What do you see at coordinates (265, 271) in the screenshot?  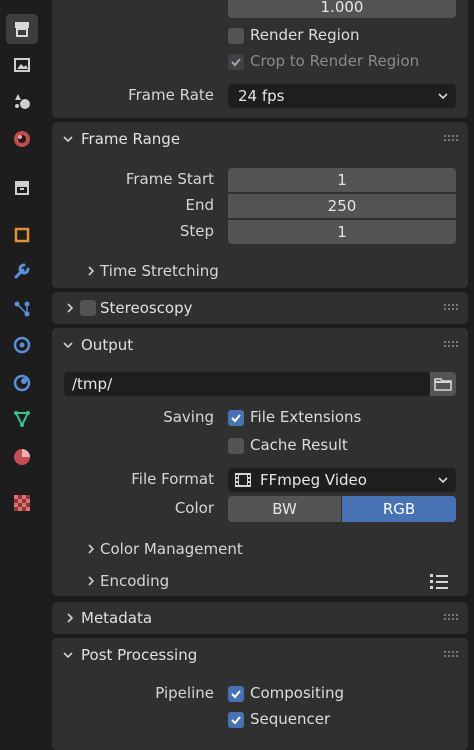 I see `time-stretching-subpanel: Time Stretching` at bounding box center [265, 271].